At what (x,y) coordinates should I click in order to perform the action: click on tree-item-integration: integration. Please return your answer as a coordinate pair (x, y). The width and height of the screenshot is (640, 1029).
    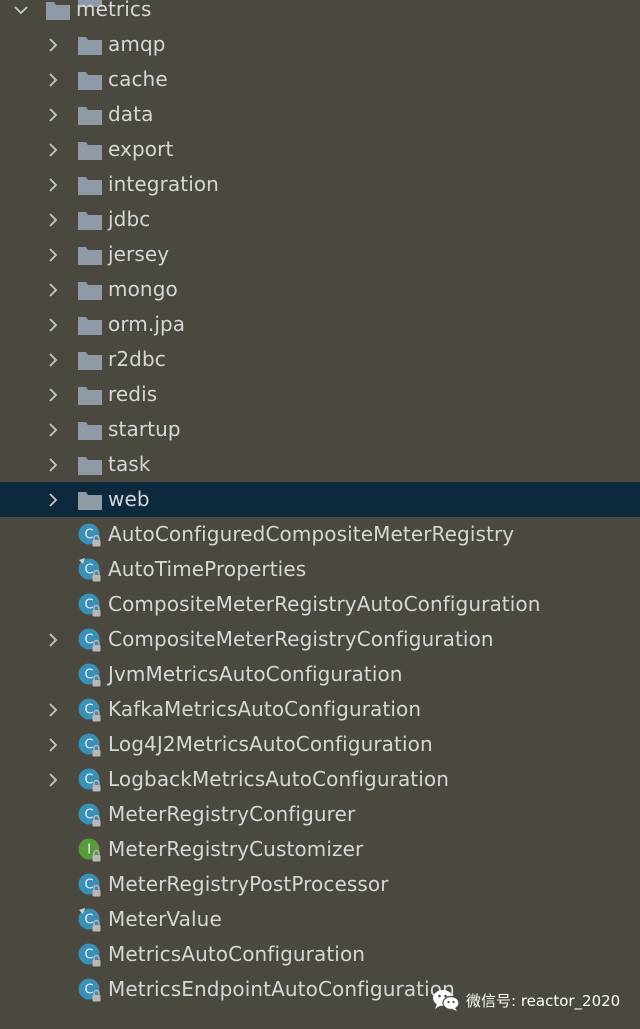
    Looking at the image, I should click on (320, 184).